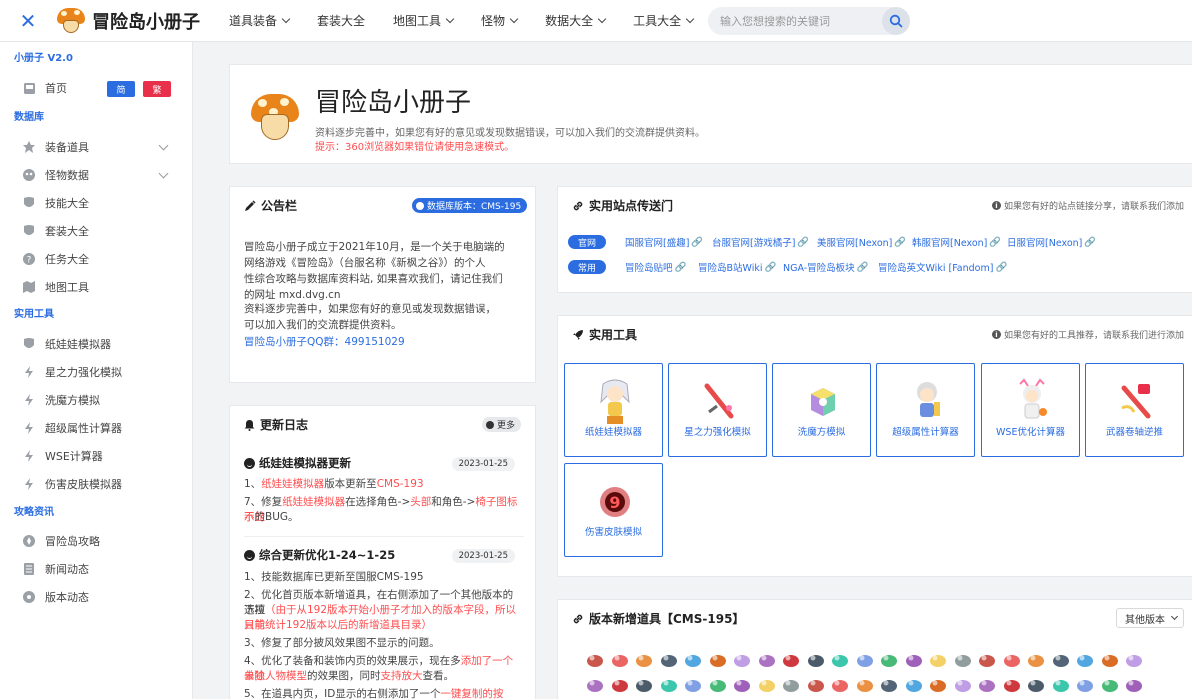 This screenshot has height=699, width=1192. I want to click on entry-date: 2023-01-25, so click(483, 556).